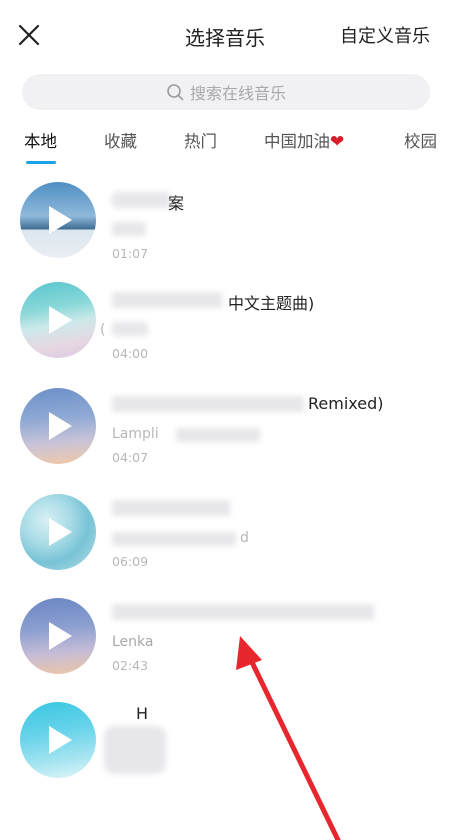 This screenshot has height=840, width=450. What do you see at coordinates (130, 457) in the screenshot?
I see `song-duration: 04:07` at bounding box center [130, 457].